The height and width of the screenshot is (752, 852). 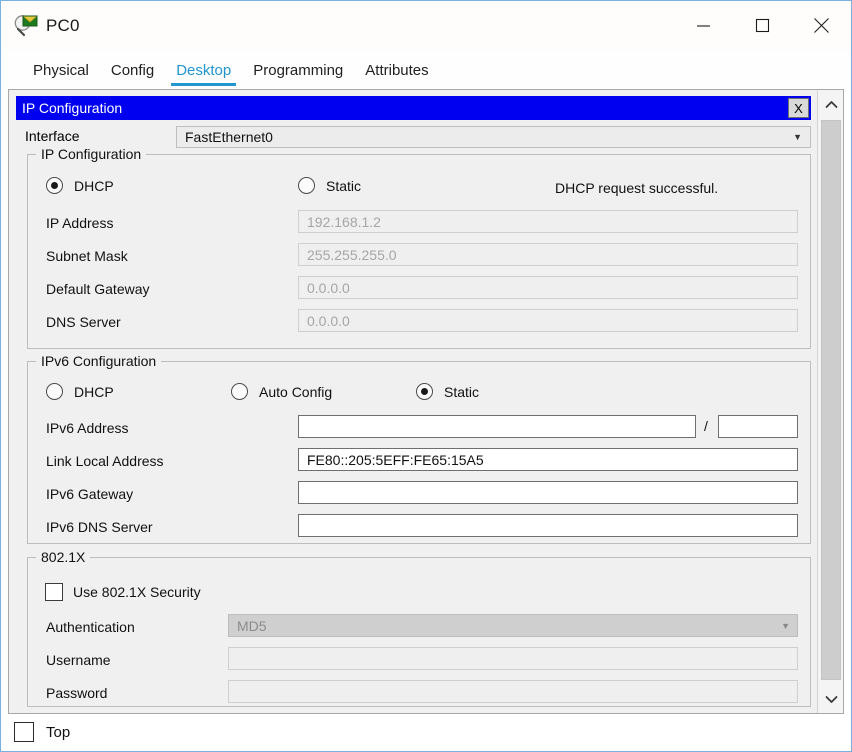 What do you see at coordinates (52, 136) in the screenshot?
I see `interface-label: Interface` at bounding box center [52, 136].